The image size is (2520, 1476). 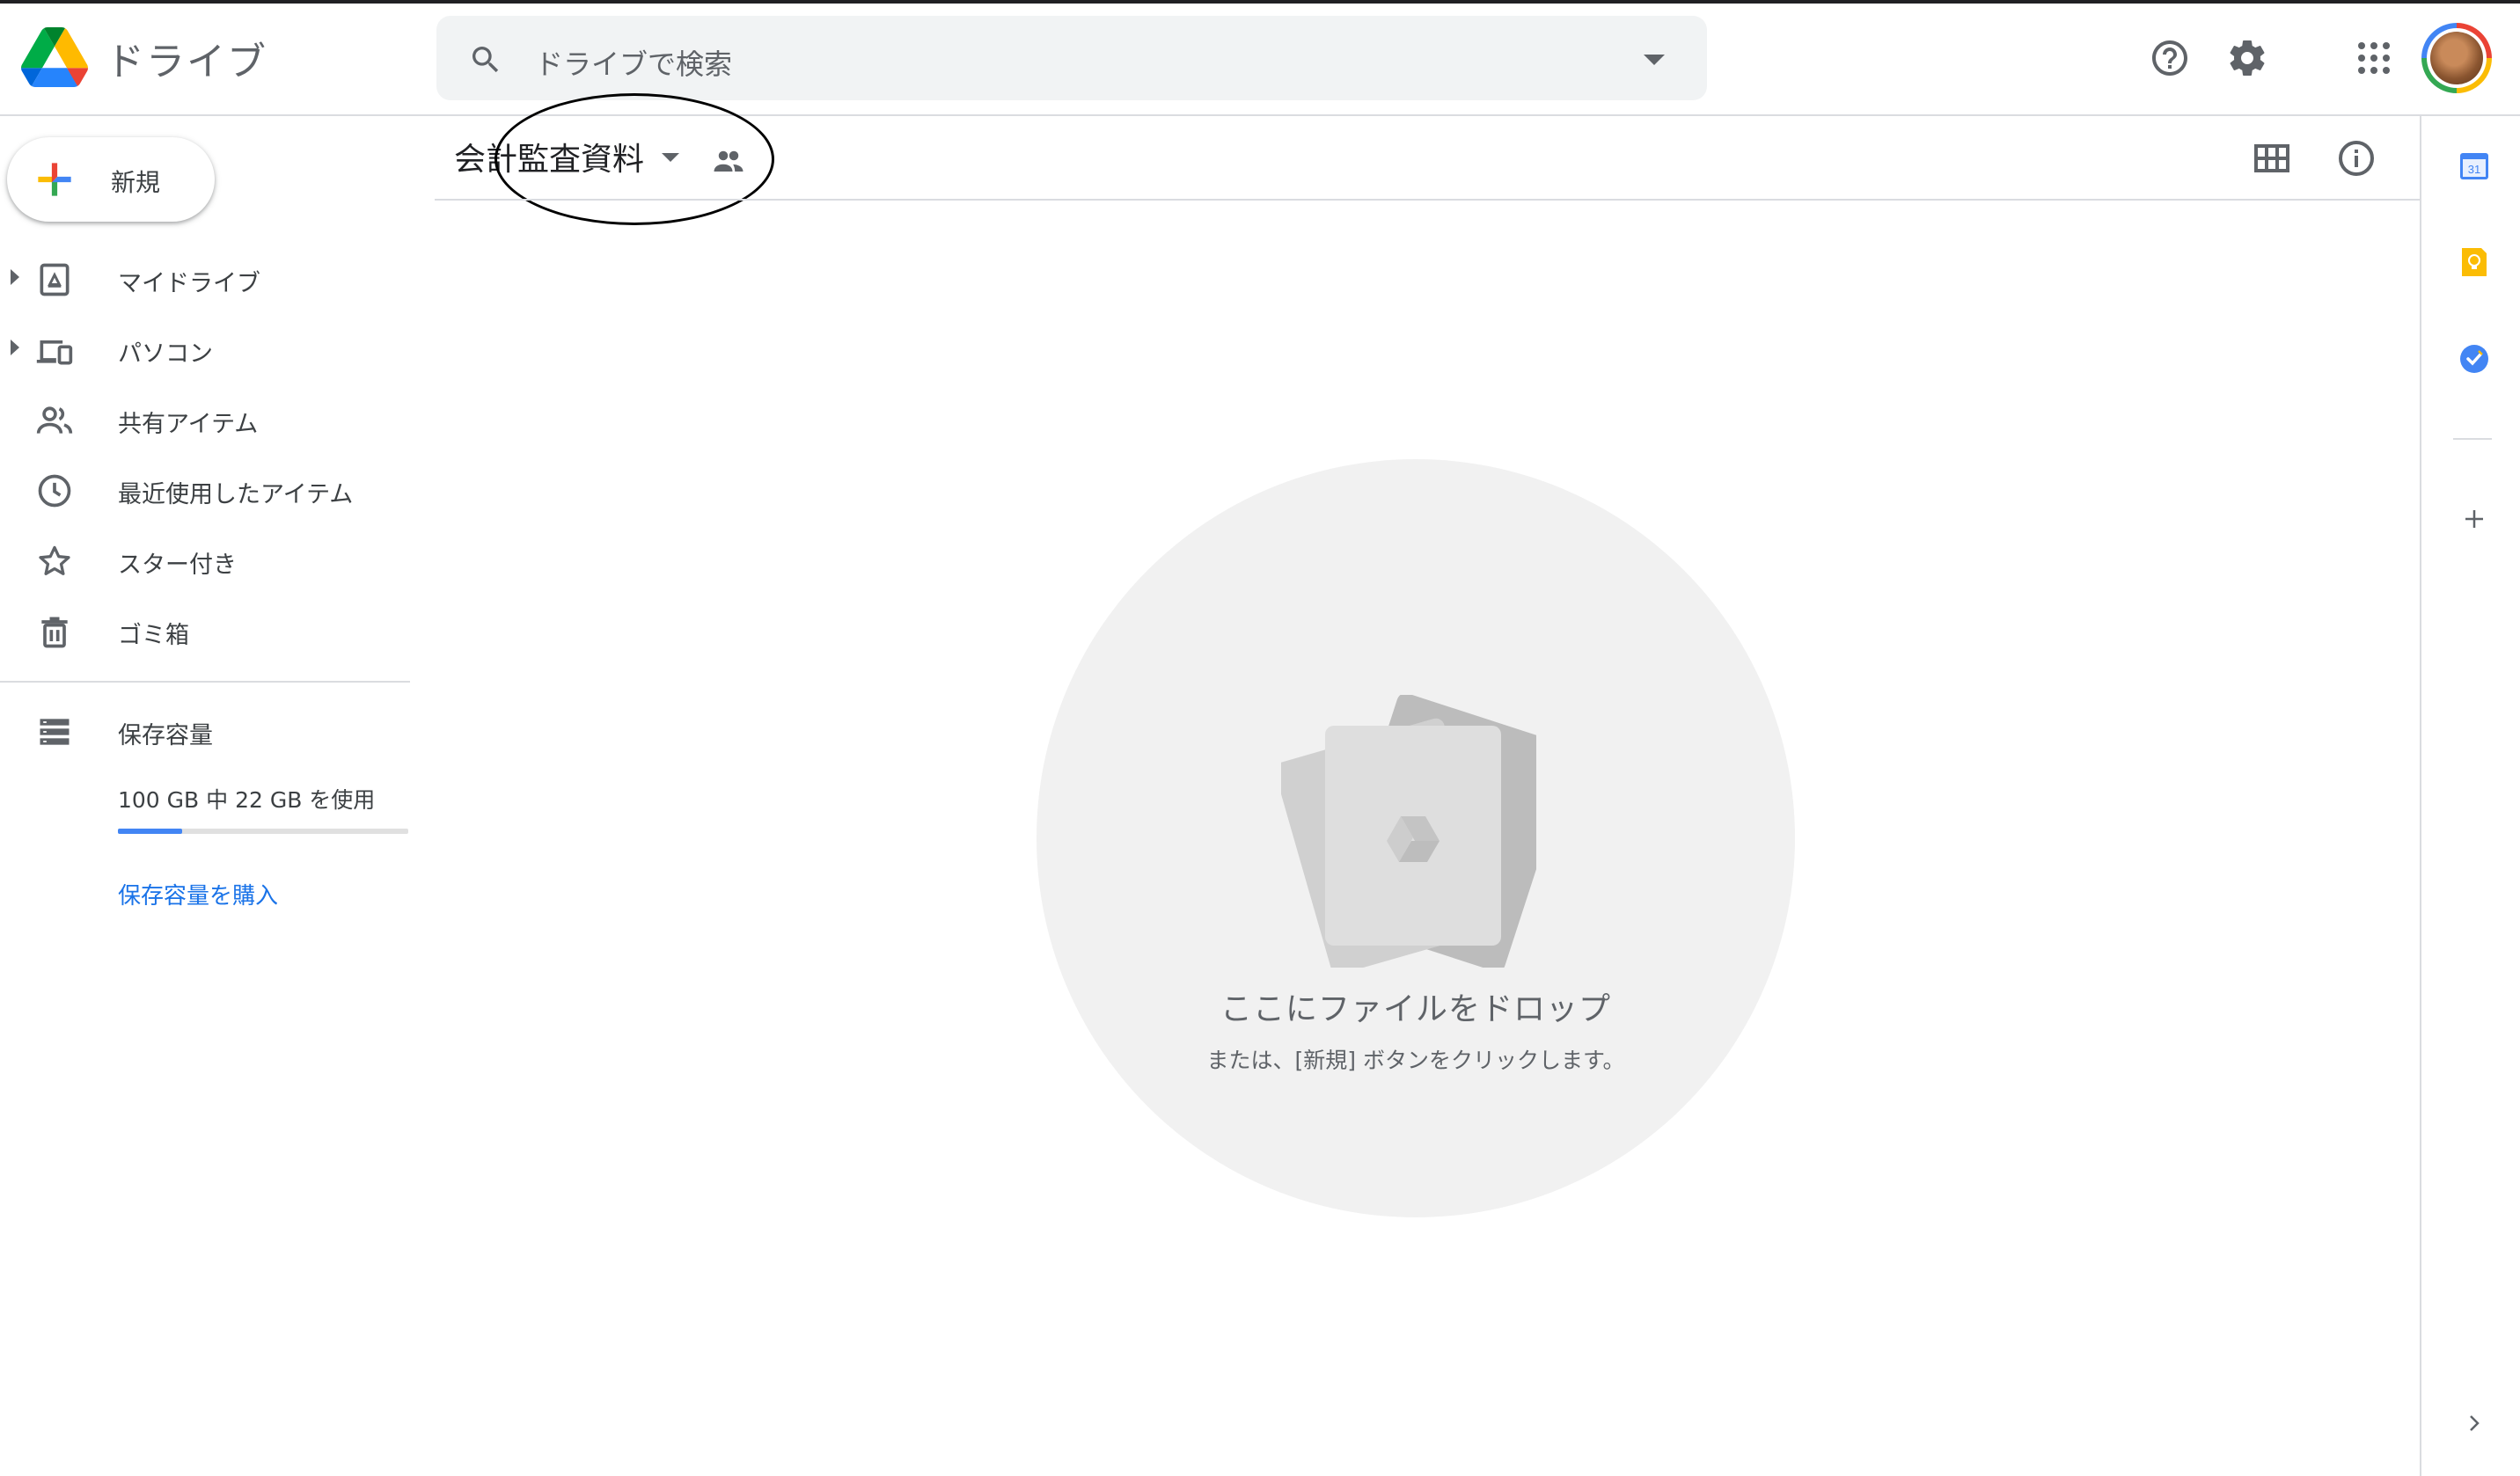 I want to click on sidebar-item-label: パソコン, so click(x=165, y=354).